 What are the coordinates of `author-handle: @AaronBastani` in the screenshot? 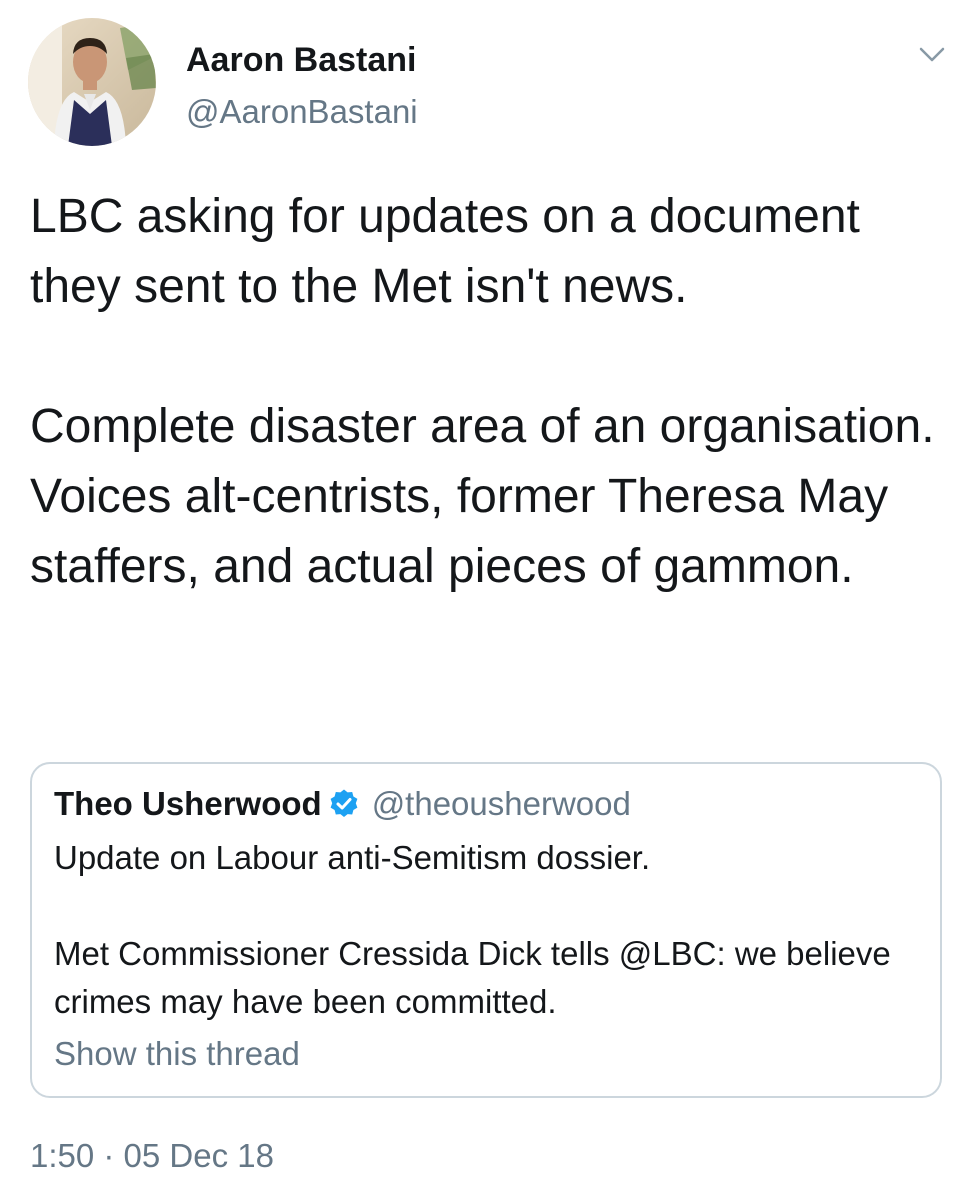 It's located at (302, 112).